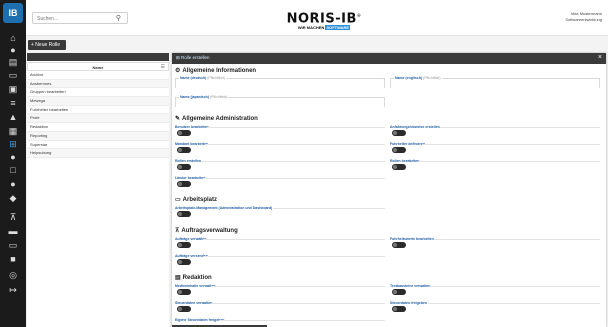 The height and width of the screenshot is (327, 608). Describe the element at coordinates (280, 309) in the screenshot. I see `perm-steuerdaten: Steuerdaten verwalten` at that location.